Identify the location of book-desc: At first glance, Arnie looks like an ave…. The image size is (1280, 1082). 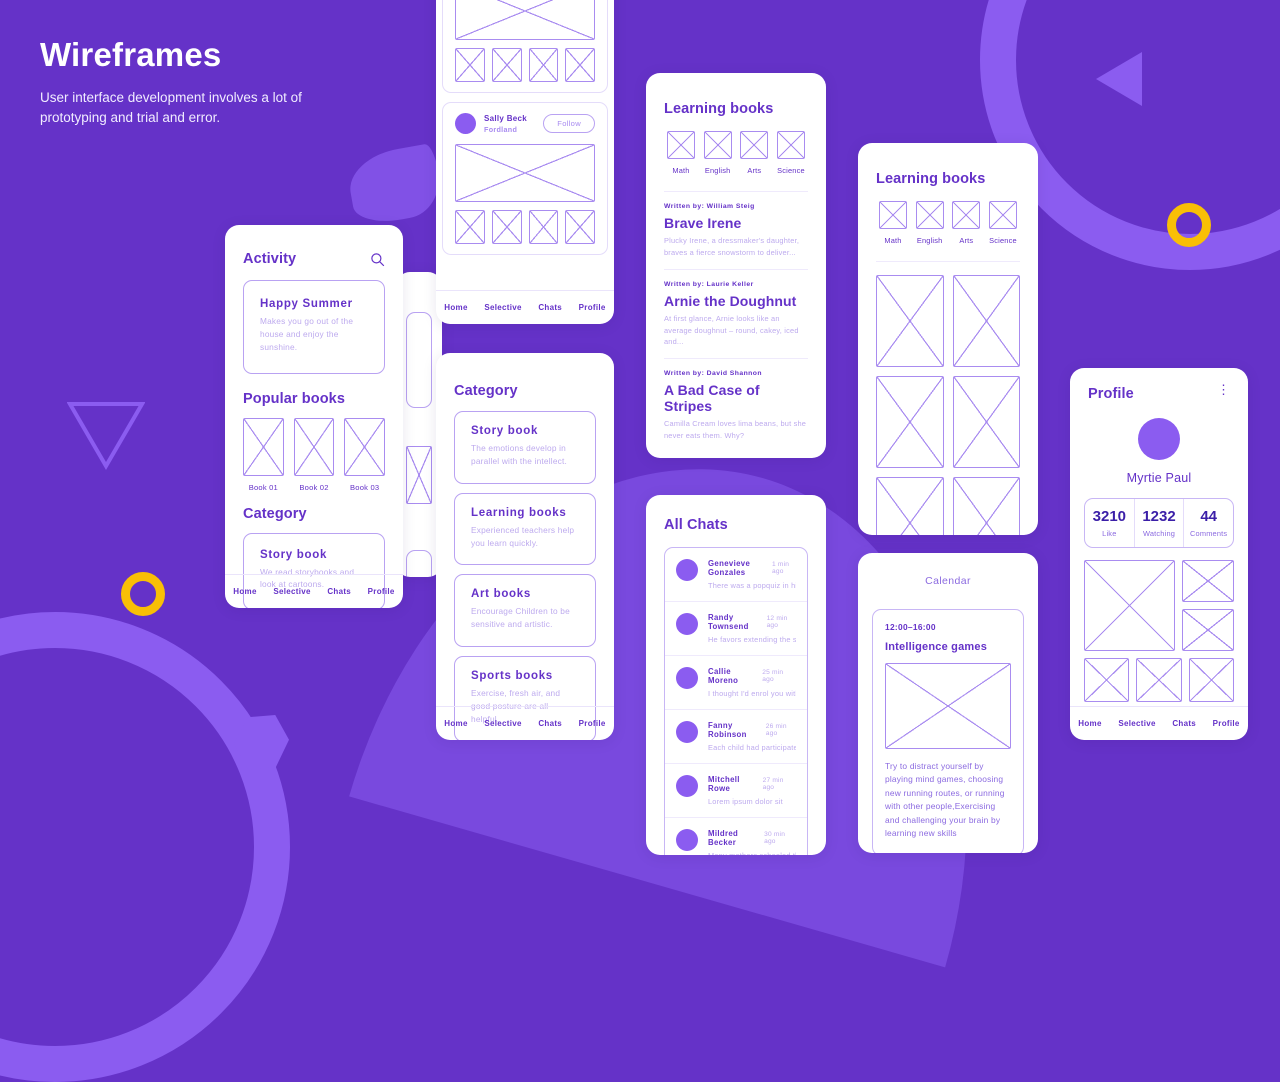
(736, 331).